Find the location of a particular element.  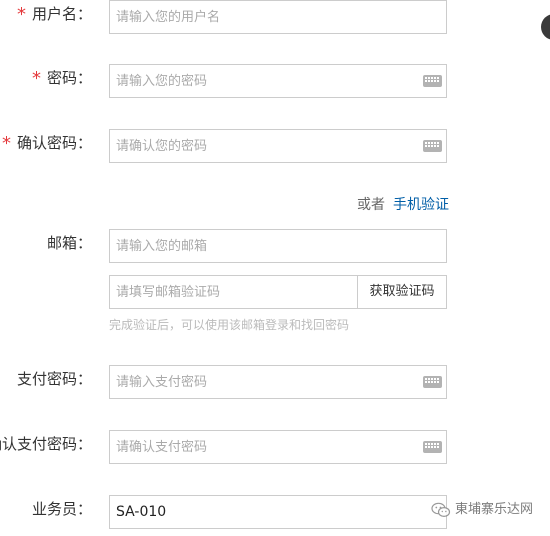

confirm-pay-password-field is located at coordinates (278, 447).